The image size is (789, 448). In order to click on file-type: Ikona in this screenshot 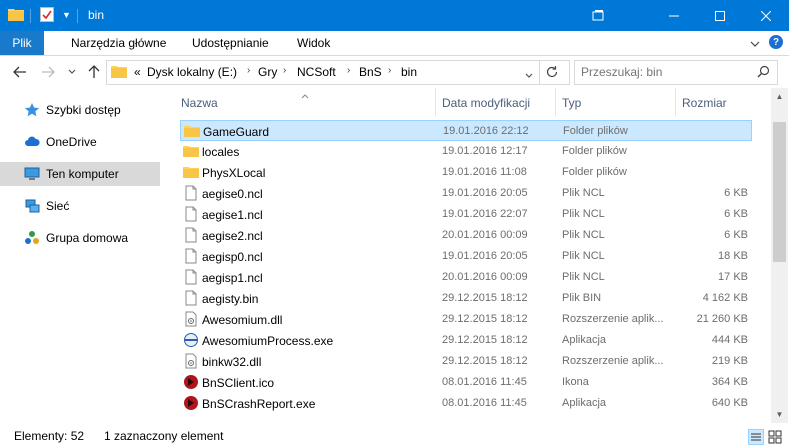, I will do `click(575, 382)`.